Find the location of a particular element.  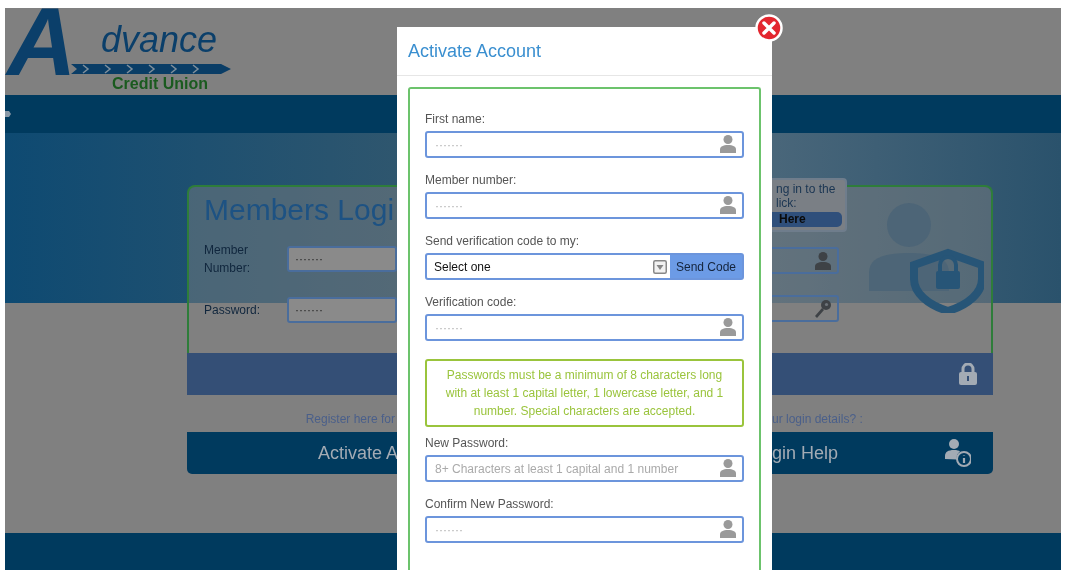

password-rules-notice: Passwords must be a minimum of 8 characters long with at least 1 capital letter, 1 lowercase letter, and 1 number. Special characters are accepted. is located at coordinates (584, 393).